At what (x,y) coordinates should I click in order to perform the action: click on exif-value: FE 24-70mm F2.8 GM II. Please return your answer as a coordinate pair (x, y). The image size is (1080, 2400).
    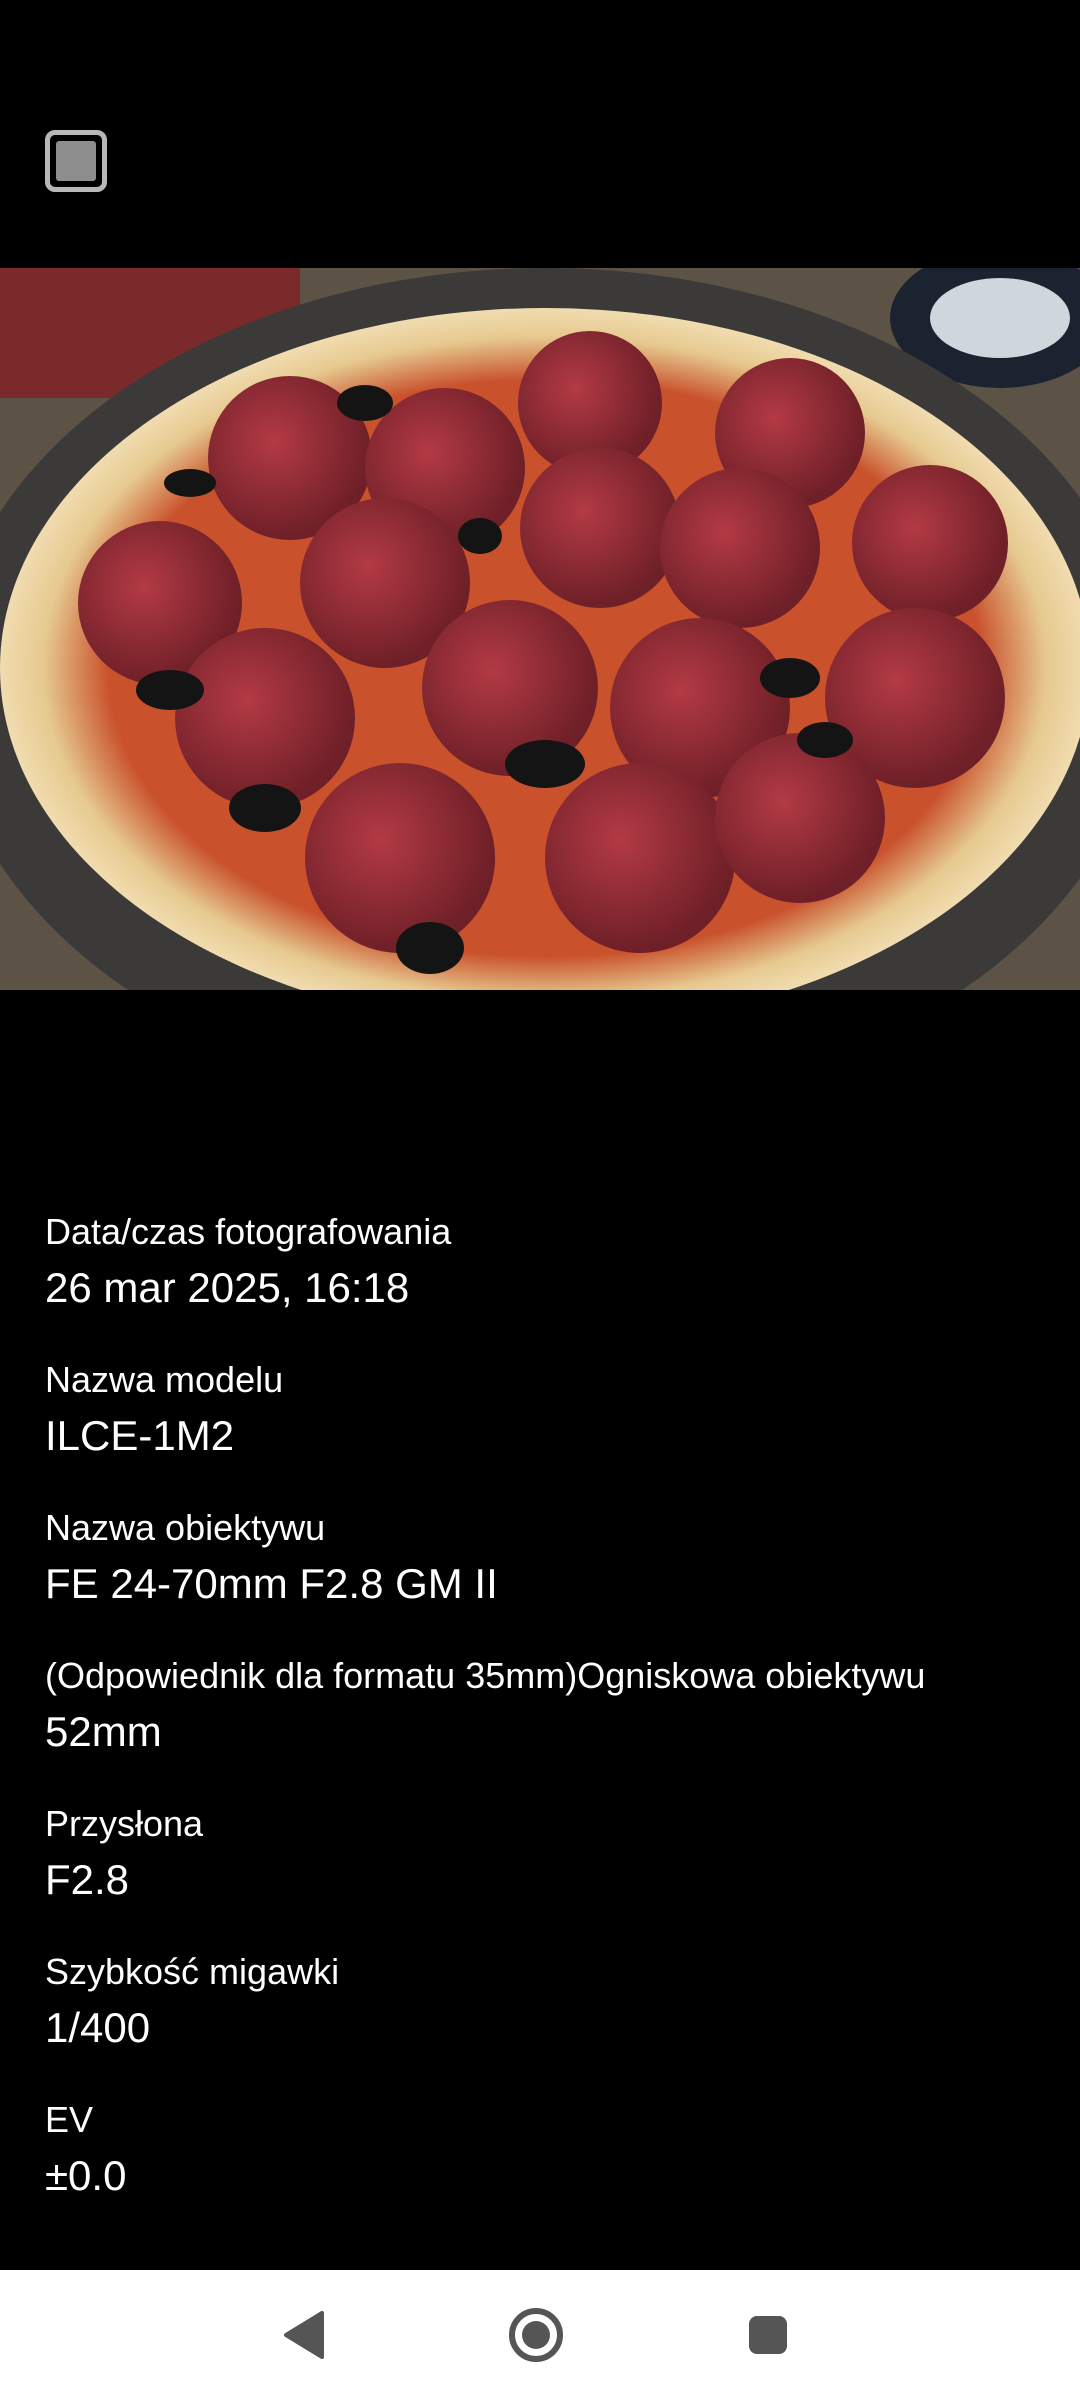
    Looking at the image, I should click on (271, 1583).